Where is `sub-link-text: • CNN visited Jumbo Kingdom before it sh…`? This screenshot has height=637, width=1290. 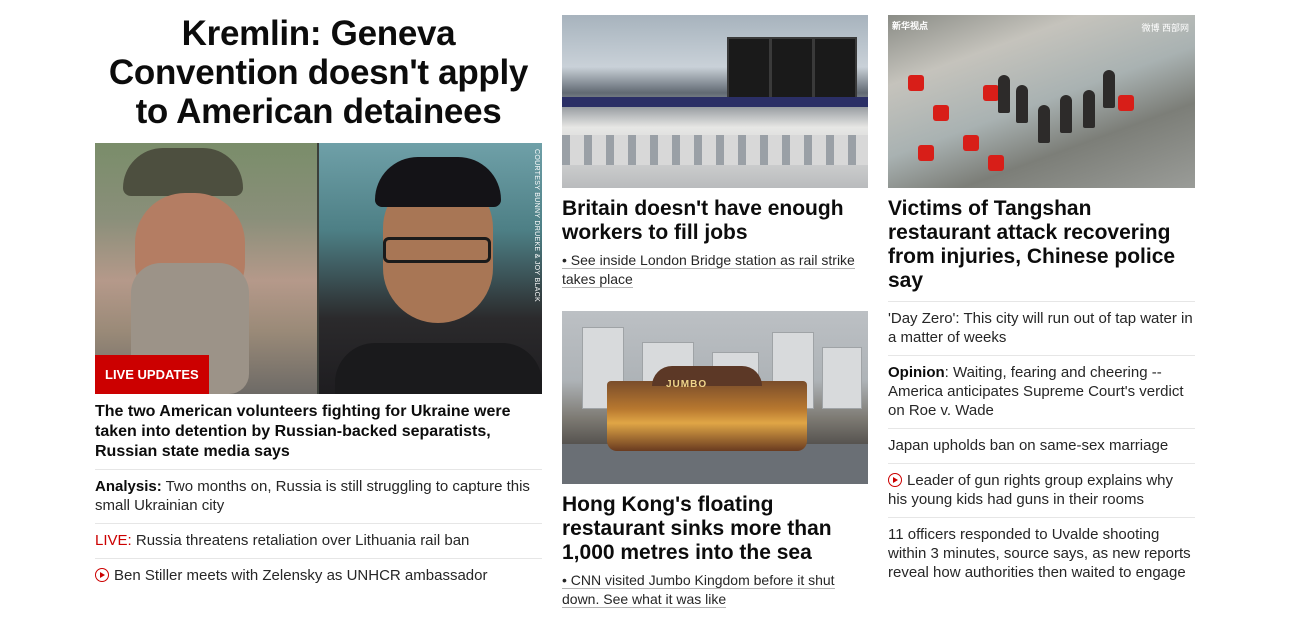
sub-link-text: • CNN visited Jumbo Kingdom before it sh… is located at coordinates (698, 590).